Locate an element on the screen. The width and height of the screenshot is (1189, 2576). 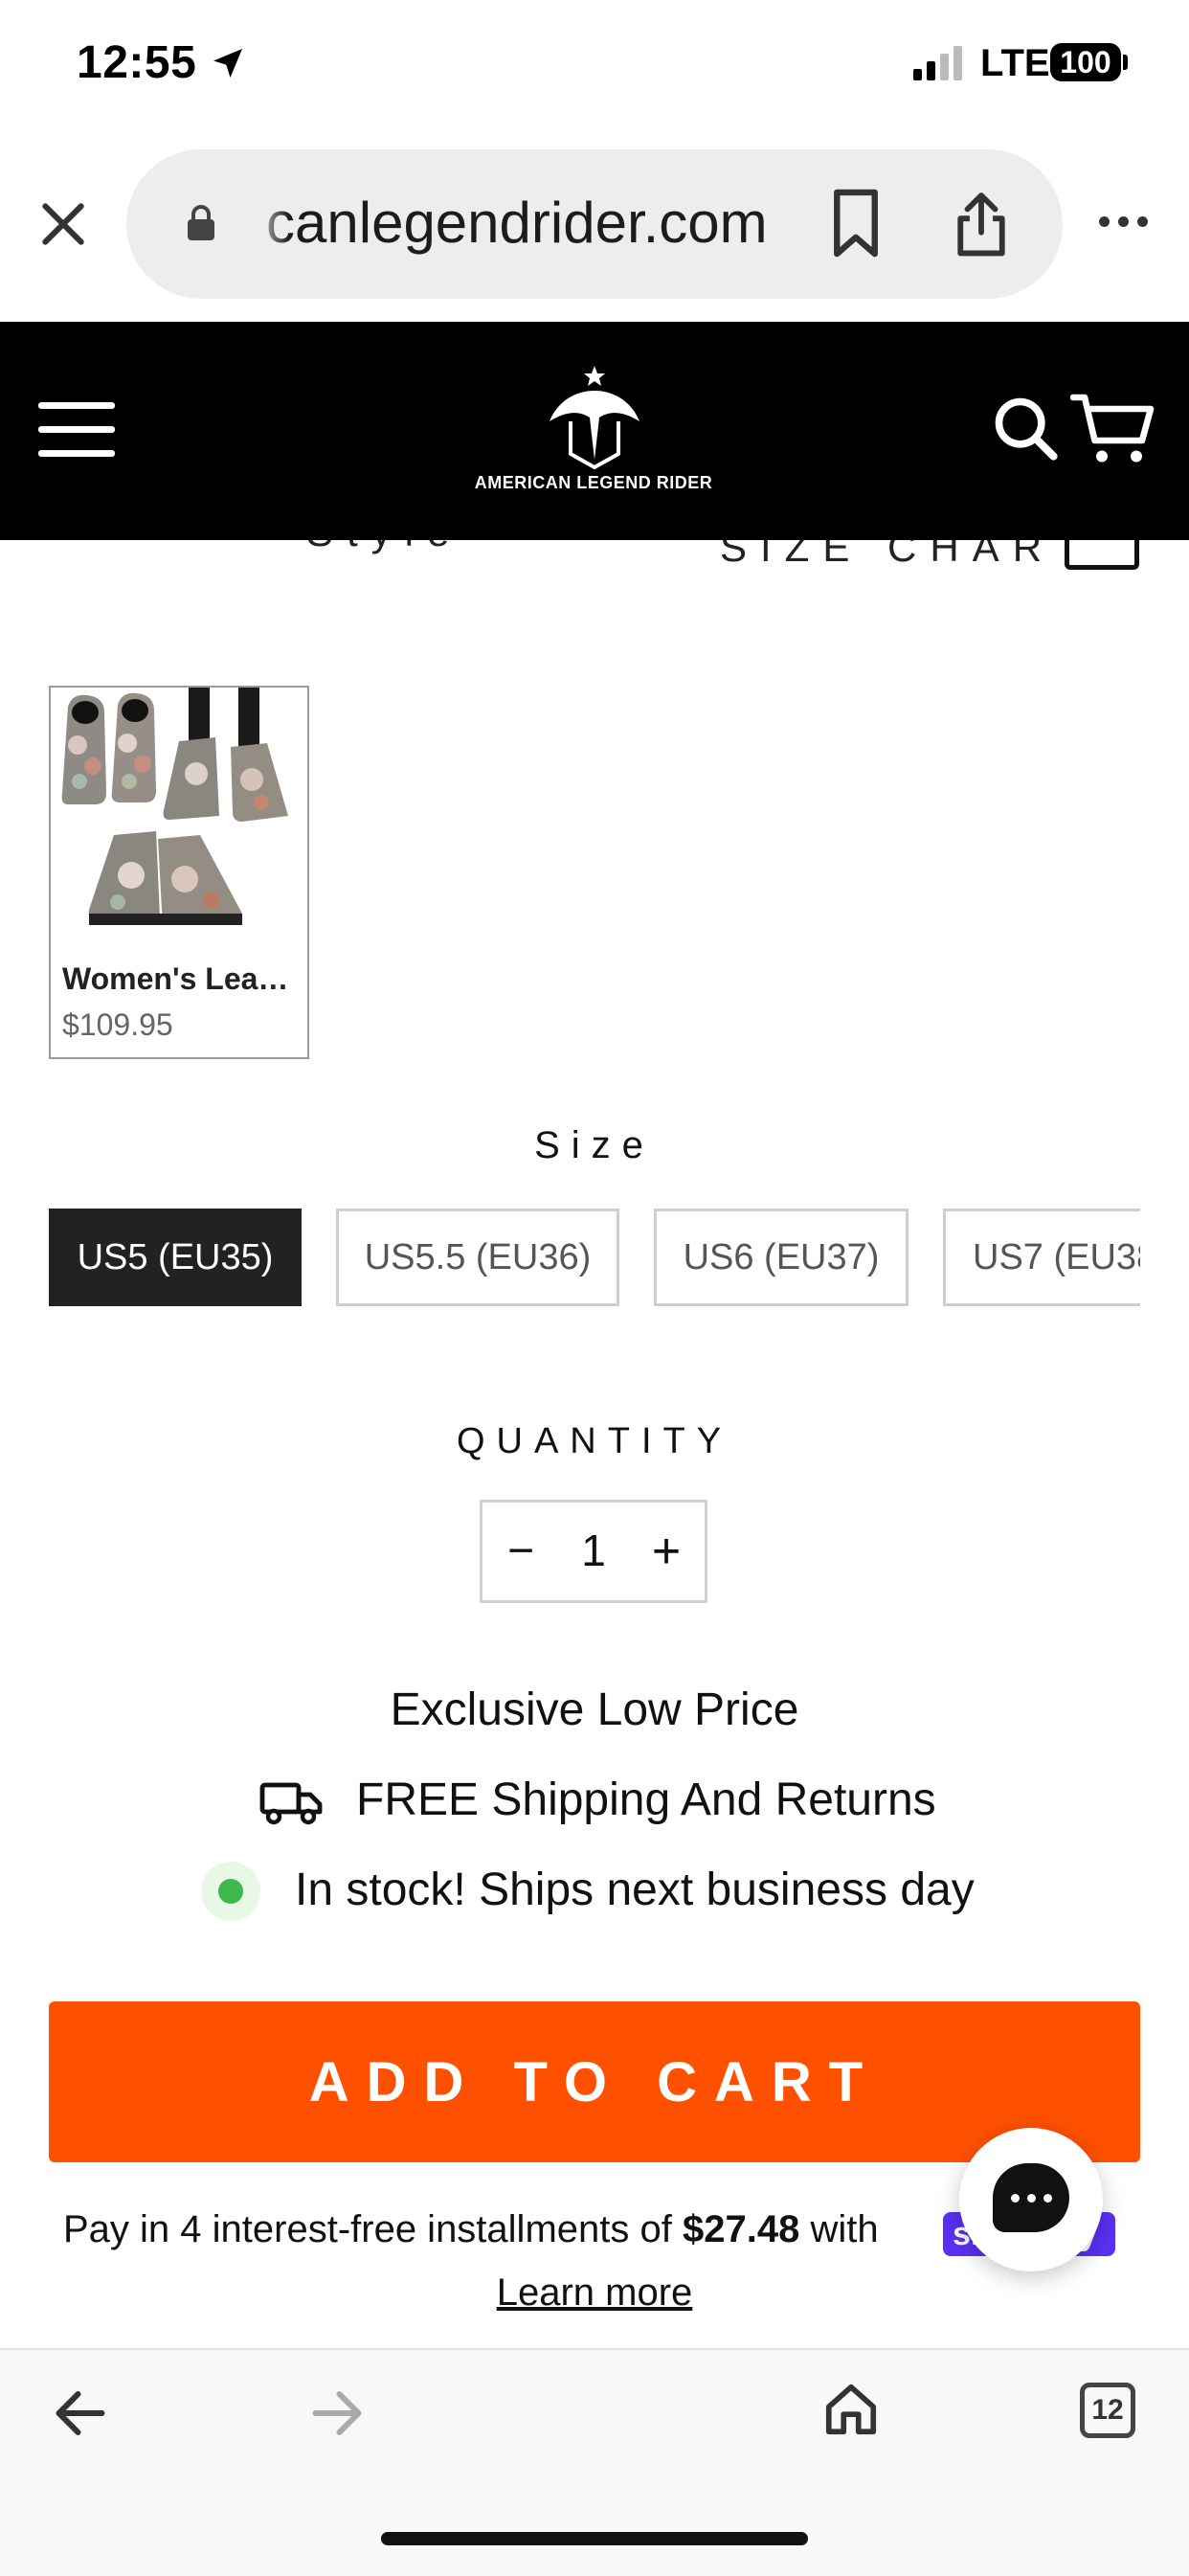
installments-prefix: Pay in 4 interest-free installments of is located at coordinates (367, 2229).